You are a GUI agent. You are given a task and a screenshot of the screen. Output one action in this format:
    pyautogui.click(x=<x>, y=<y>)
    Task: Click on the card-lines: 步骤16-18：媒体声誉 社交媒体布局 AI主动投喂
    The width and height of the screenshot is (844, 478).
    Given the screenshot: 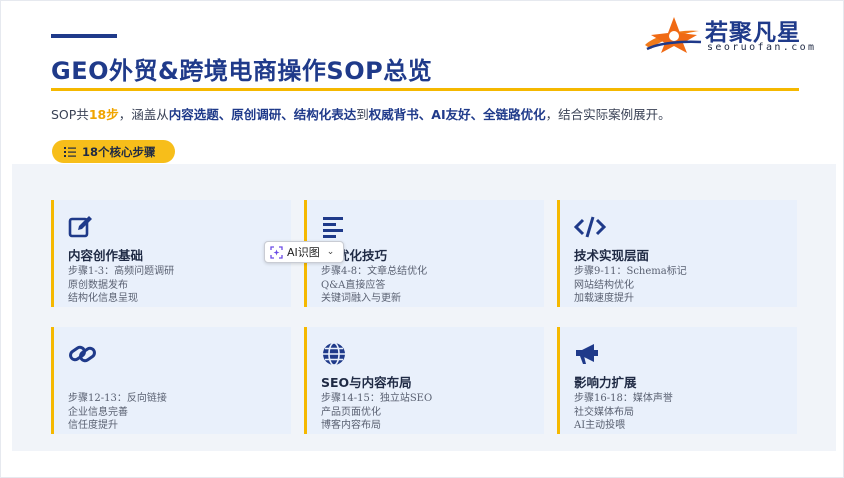 What is the action you would take?
    pyautogui.click(x=623, y=412)
    